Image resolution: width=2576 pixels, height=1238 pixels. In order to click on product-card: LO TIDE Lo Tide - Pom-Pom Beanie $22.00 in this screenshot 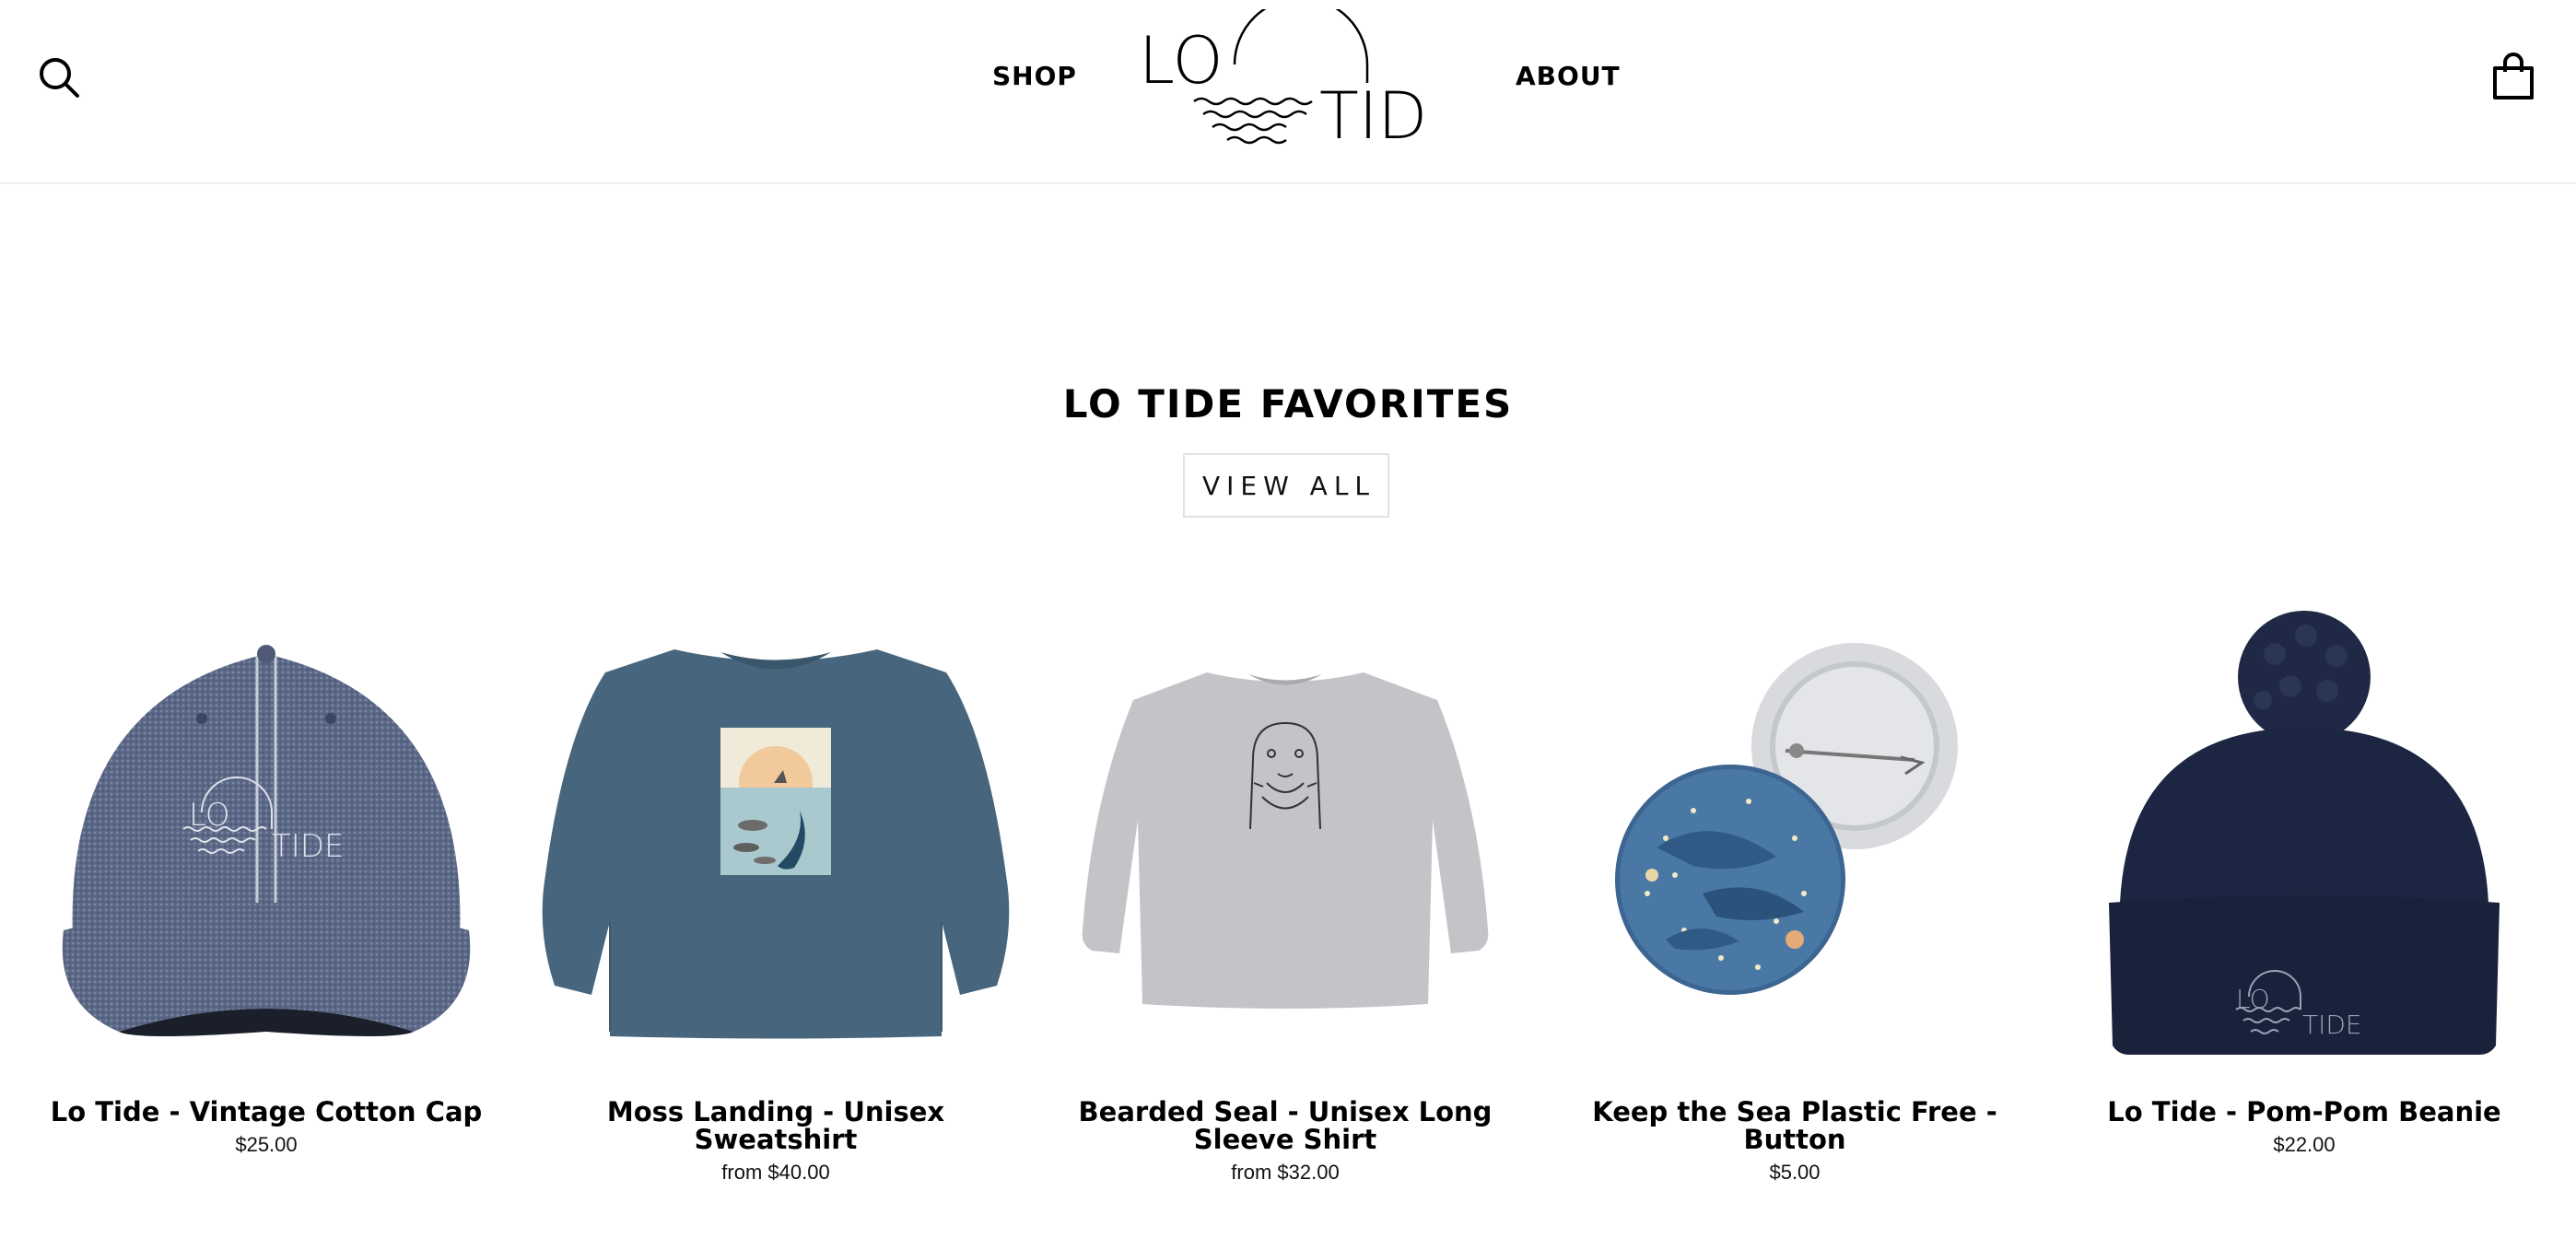, I will do `click(2304, 878)`.